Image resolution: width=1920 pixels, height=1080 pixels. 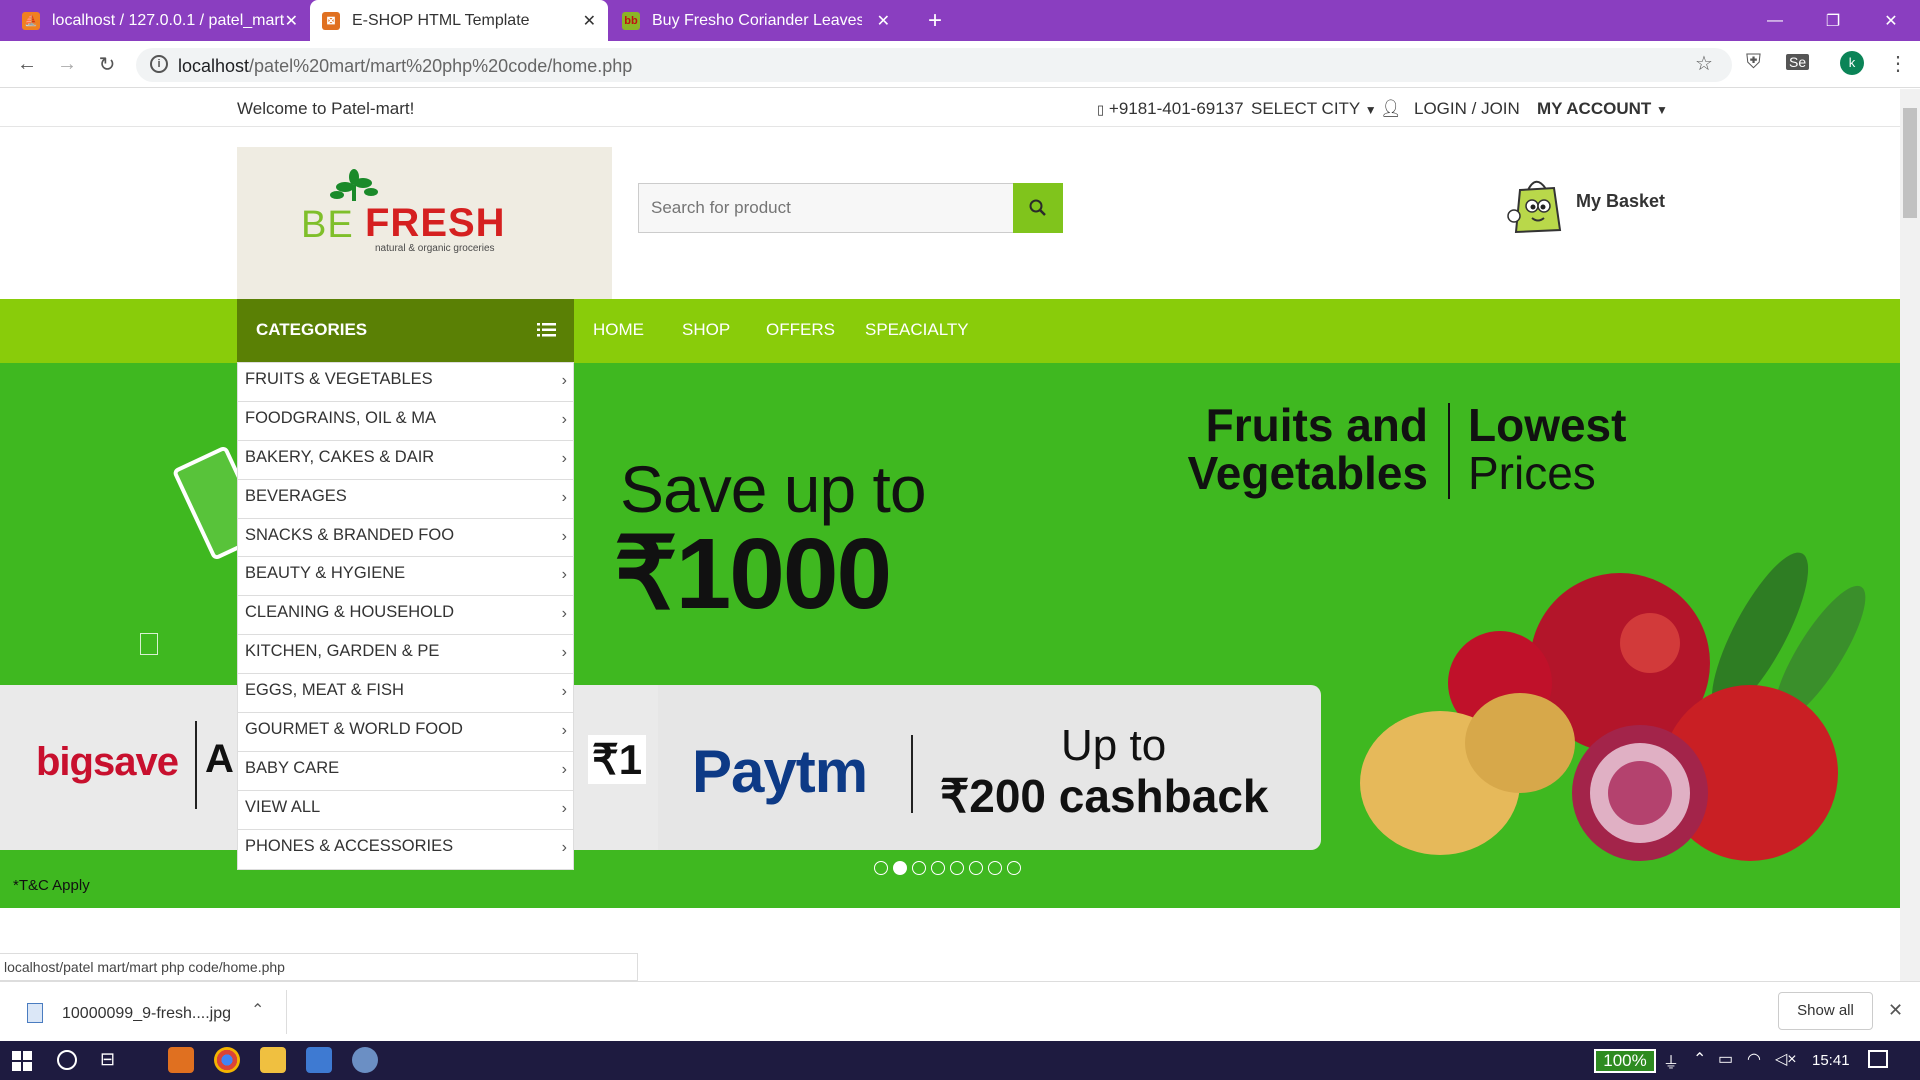 I want to click on basket-icon, so click(x=1536, y=203).